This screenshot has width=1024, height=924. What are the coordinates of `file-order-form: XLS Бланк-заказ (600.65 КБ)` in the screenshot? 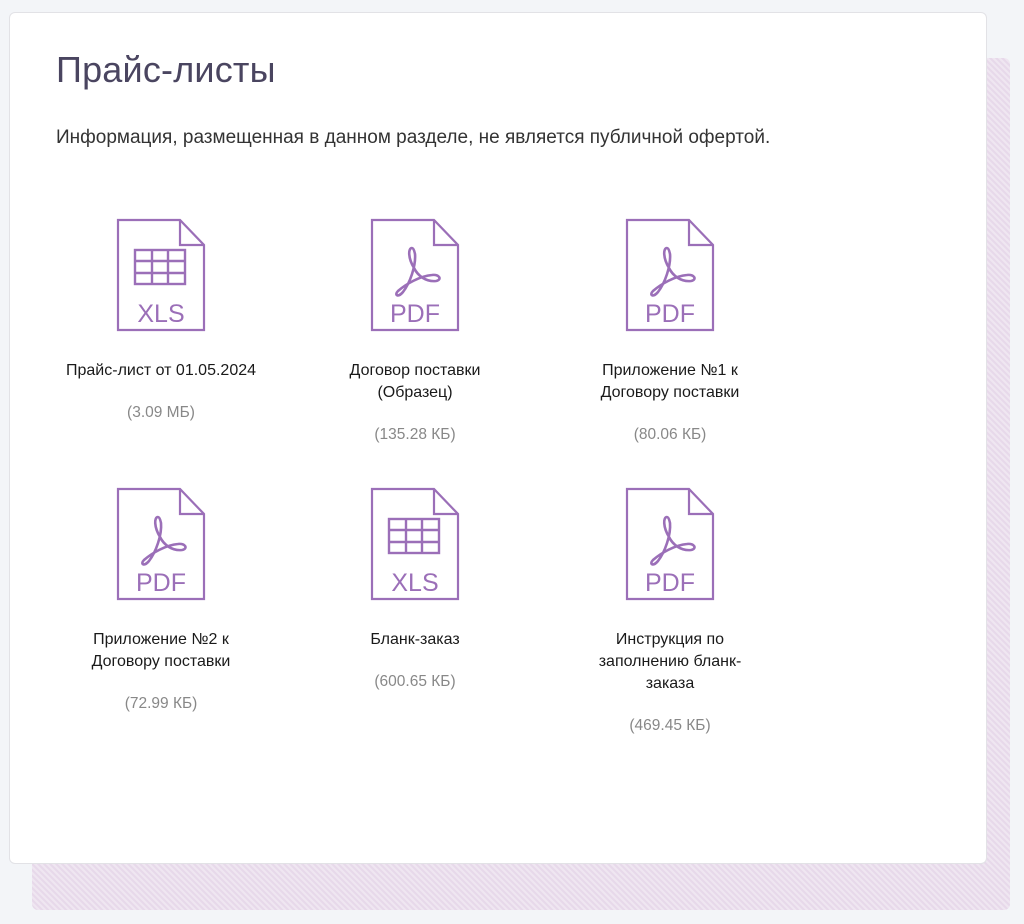 It's located at (415, 589).